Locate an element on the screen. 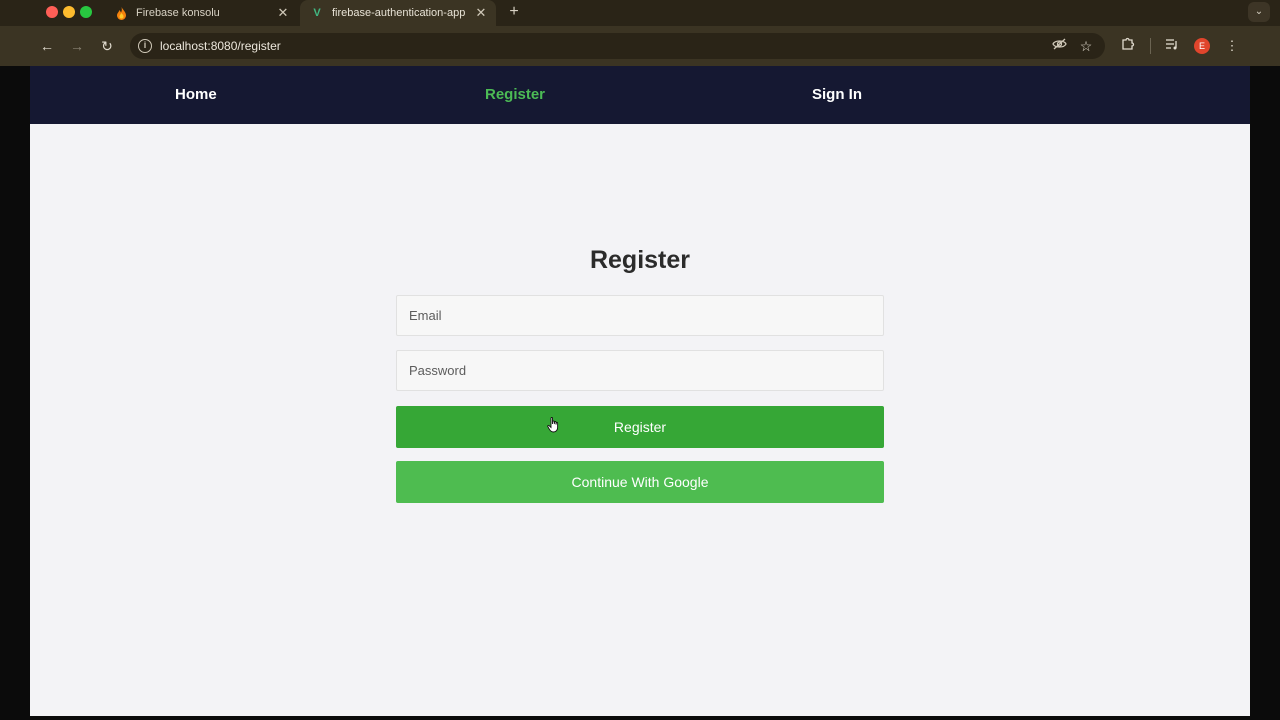  nav-link-home: Home is located at coordinates (196, 94).